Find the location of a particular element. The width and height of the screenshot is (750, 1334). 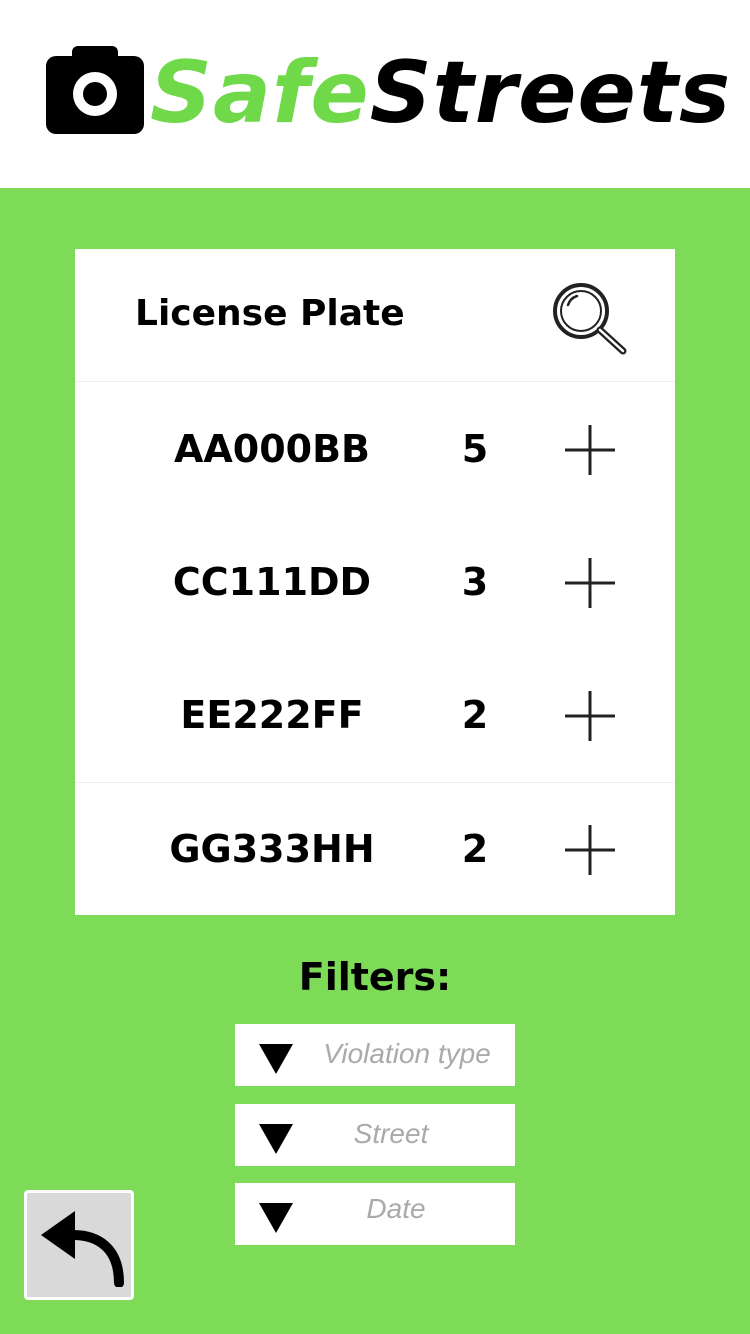

dropdown-placeholder: Street is located at coordinates (391, 1133).